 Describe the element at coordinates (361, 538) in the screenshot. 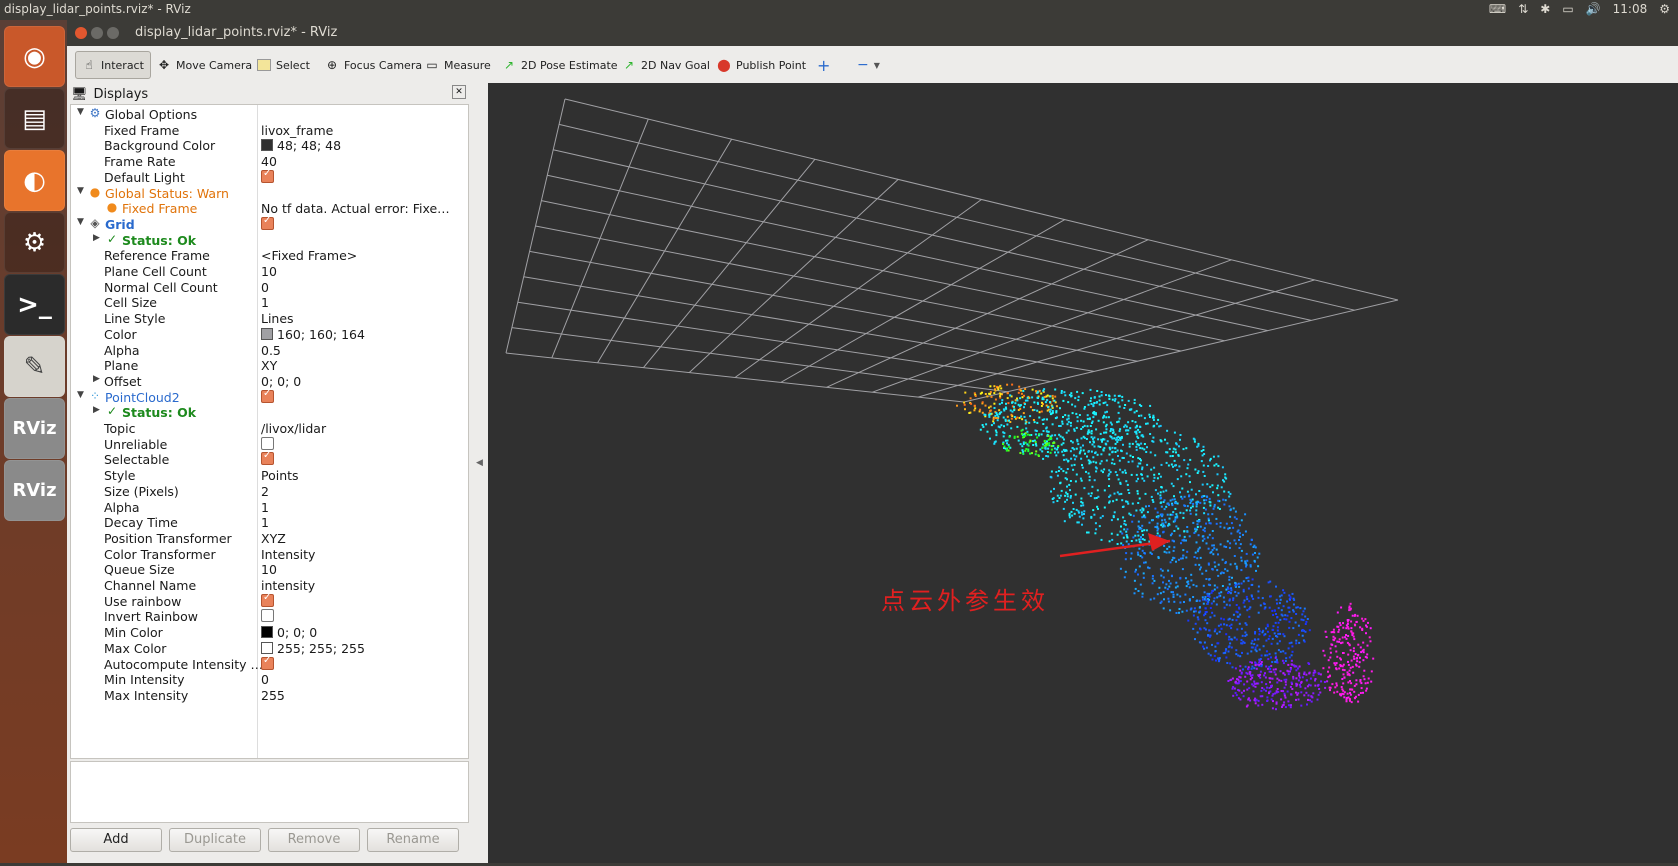

I see `property-value: XYZ` at that location.